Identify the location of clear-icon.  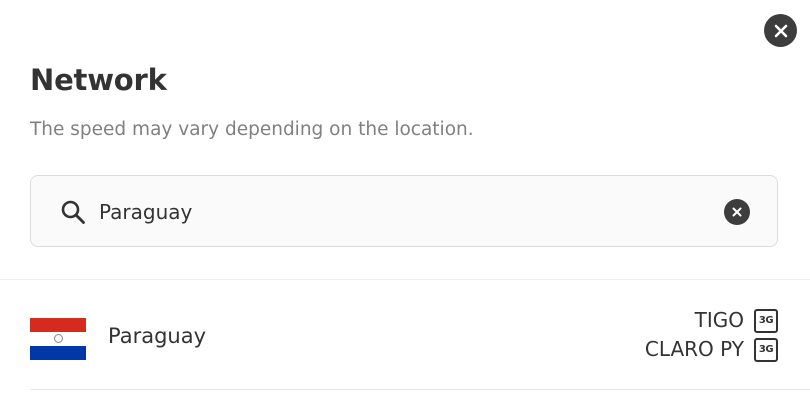
(737, 212).